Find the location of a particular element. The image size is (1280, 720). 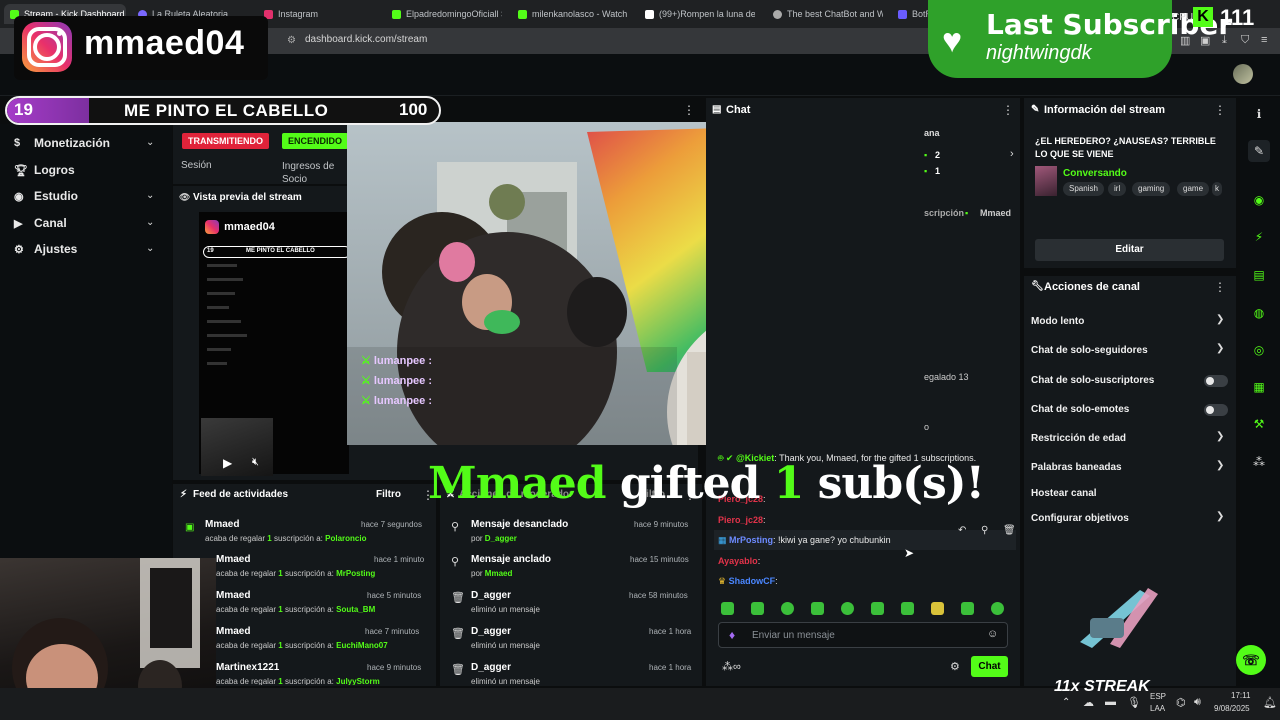

subs-only-toggle is located at coordinates (1216, 381).